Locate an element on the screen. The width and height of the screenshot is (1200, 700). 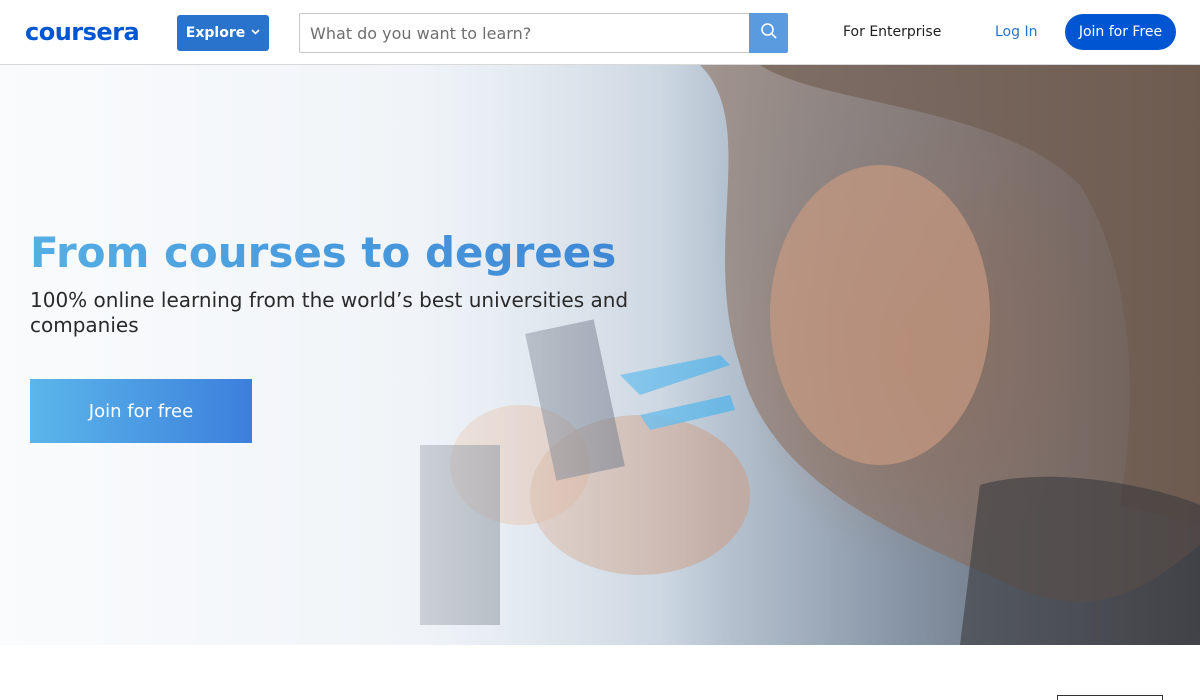
explore-label: Explore is located at coordinates (215, 33).